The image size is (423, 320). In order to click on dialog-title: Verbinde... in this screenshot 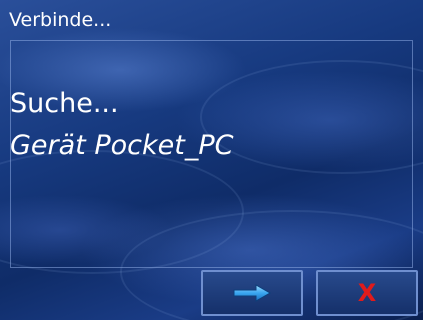, I will do `click(60, 20)`.